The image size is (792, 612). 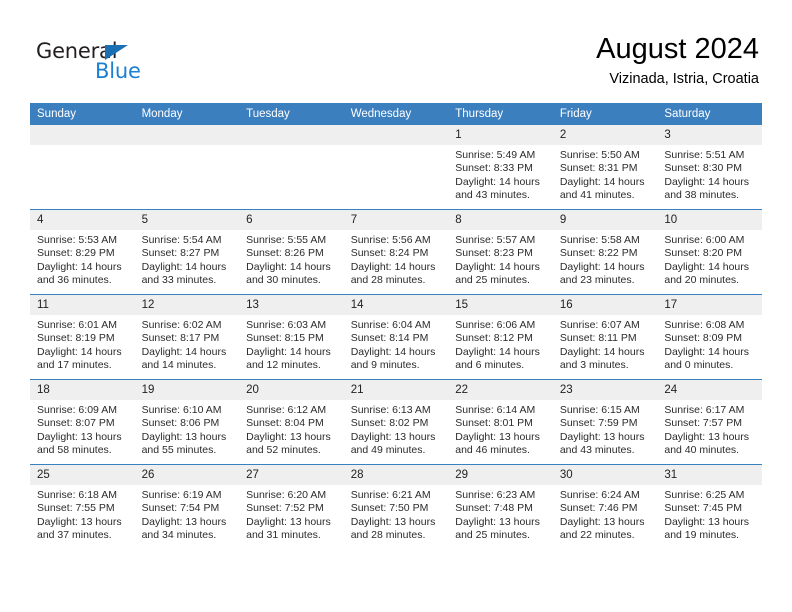 What do you see at coordinates (77, 325) in the screenshot?
I see `sunrise-time: Sunrise: 6:01 AM` at bounding box center [77, 325].